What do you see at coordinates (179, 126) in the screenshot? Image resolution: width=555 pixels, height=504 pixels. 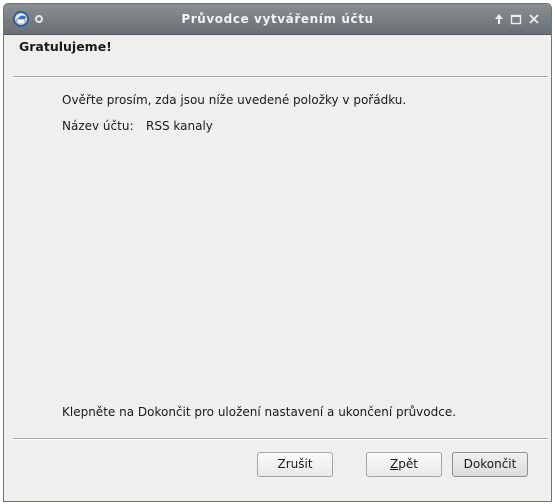 I see `account-name-value: RSS kanaly` at bounding box center [179, 126].